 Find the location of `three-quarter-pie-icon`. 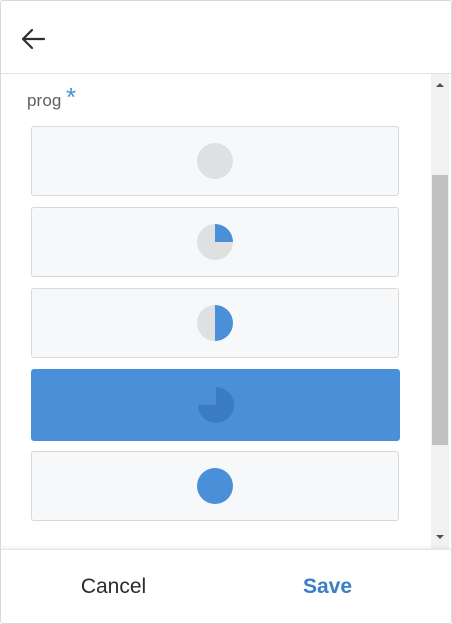

three-quarter-pie-icon is located at coordinates (215, 405).